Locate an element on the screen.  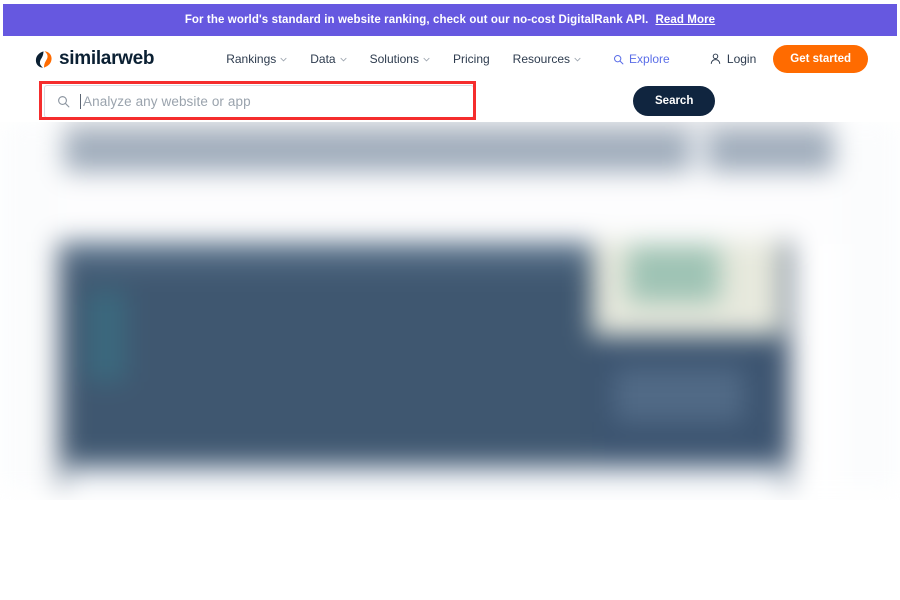
text-cursor is located at coordinates (80, 101).